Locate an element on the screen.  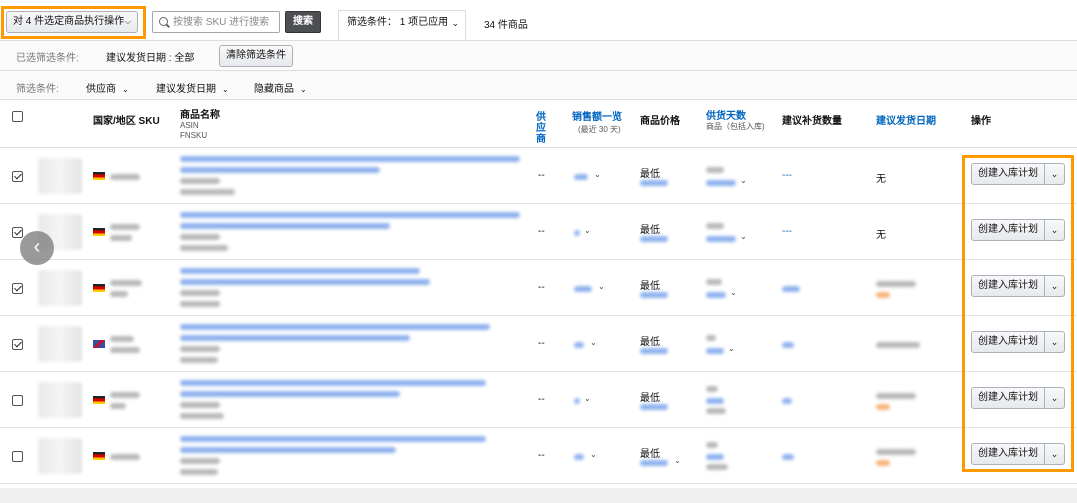
header-sales-label: 销售额一览 is located at coordinates (597, 117).